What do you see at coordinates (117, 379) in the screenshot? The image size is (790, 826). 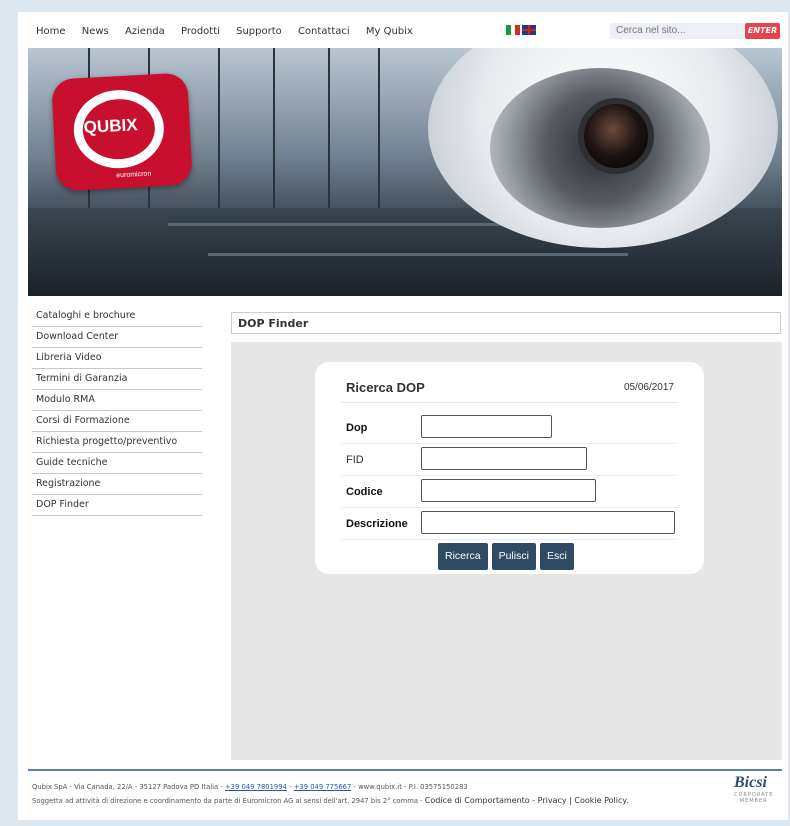 I see `sidebar-item-termini-garanzia: Termini di Garanzia` at bounding box center [117, 379].